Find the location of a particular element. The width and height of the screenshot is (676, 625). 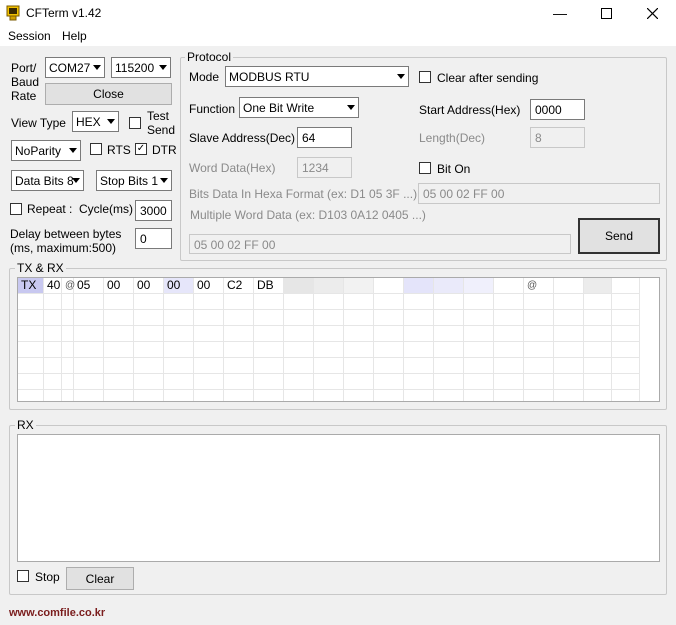

word-data-input: 1234 is located at coordinates (324, 167).